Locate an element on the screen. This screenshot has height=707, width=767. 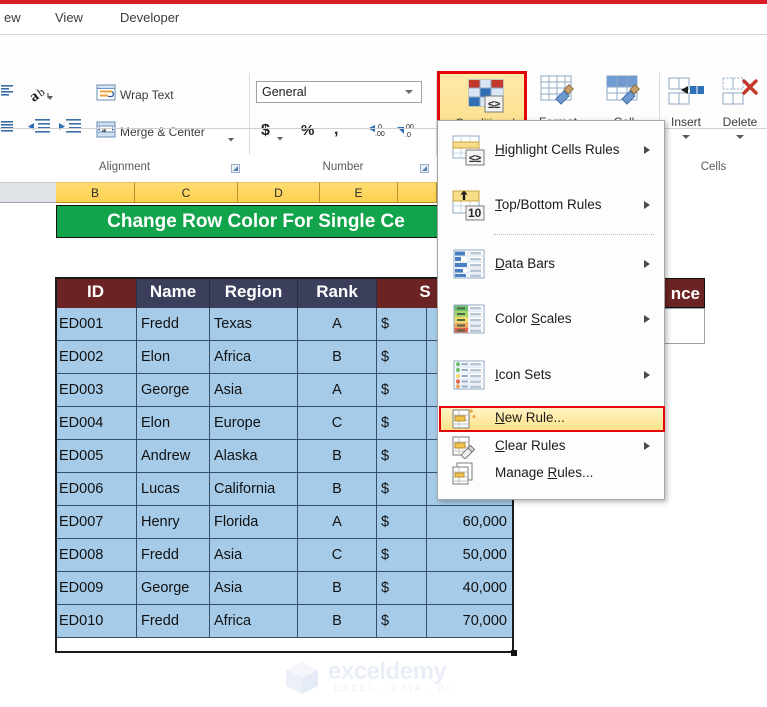
column-header-e: E is located at coordinates (359, 192).